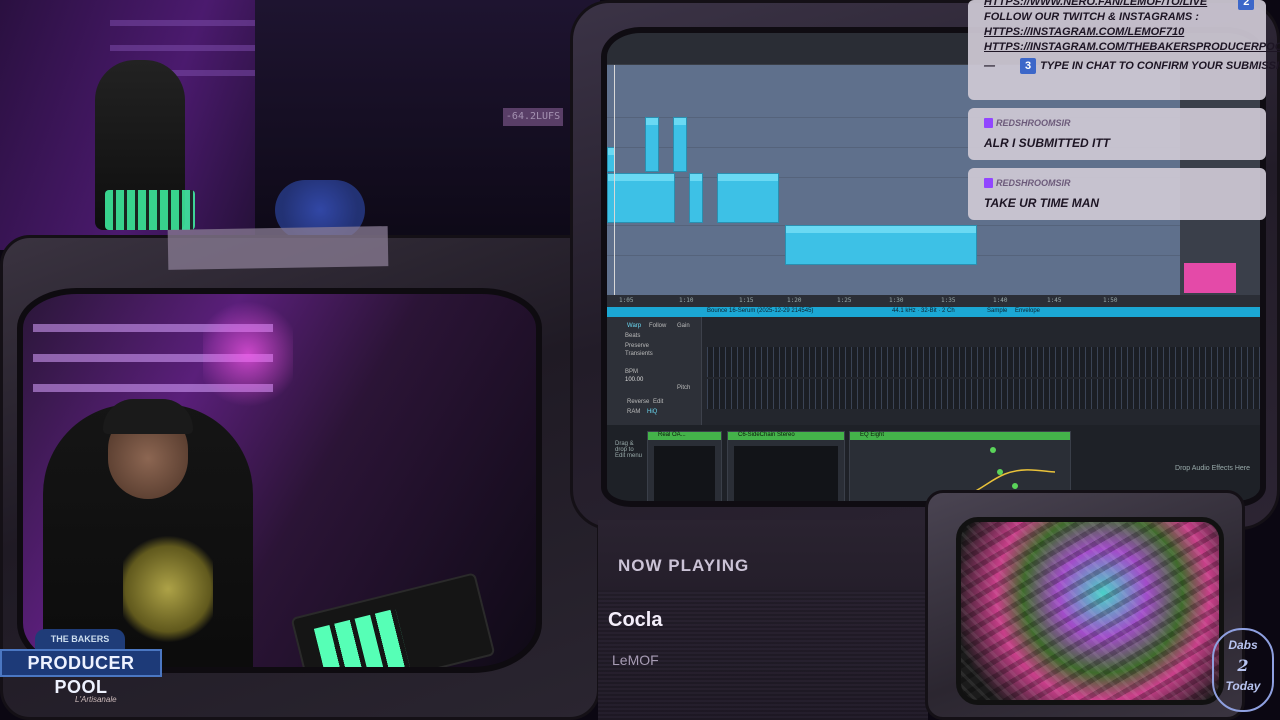  I want to click on visualizer-noise, so click(1090, 611).